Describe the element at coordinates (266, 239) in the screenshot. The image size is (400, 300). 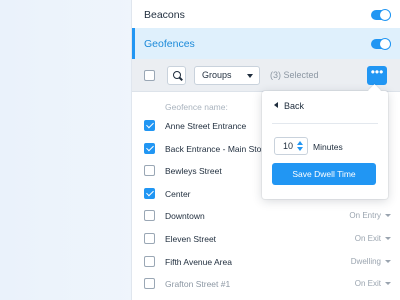
I see `list-item: Eleven Street On Exit` at that location.